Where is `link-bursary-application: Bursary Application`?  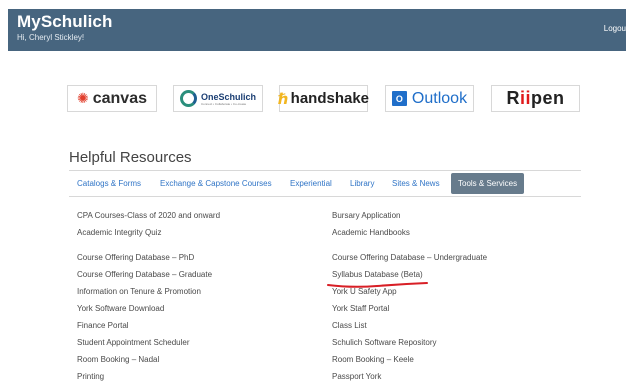
link-bursary-application: Bursary Application is located at coordinates (366, 215).